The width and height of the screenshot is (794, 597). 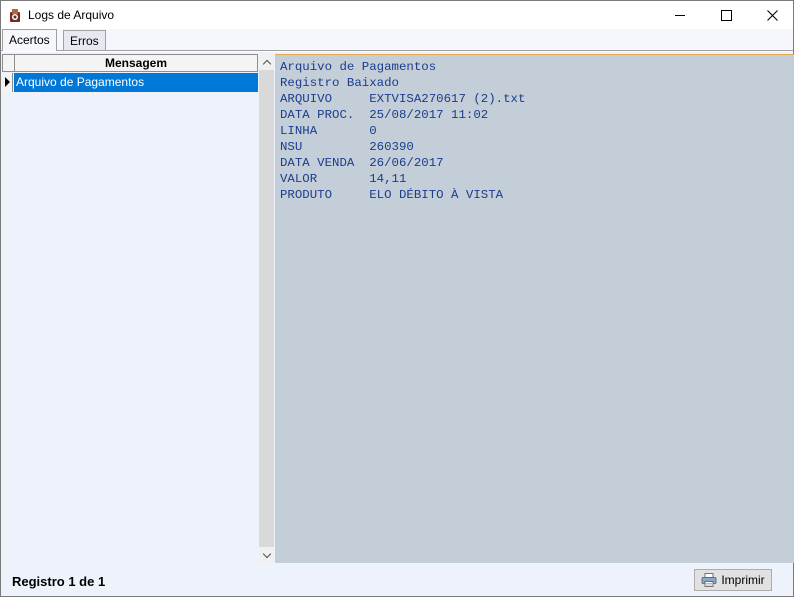 I want to click on indicator-column-header, so click(x=9, y=63).